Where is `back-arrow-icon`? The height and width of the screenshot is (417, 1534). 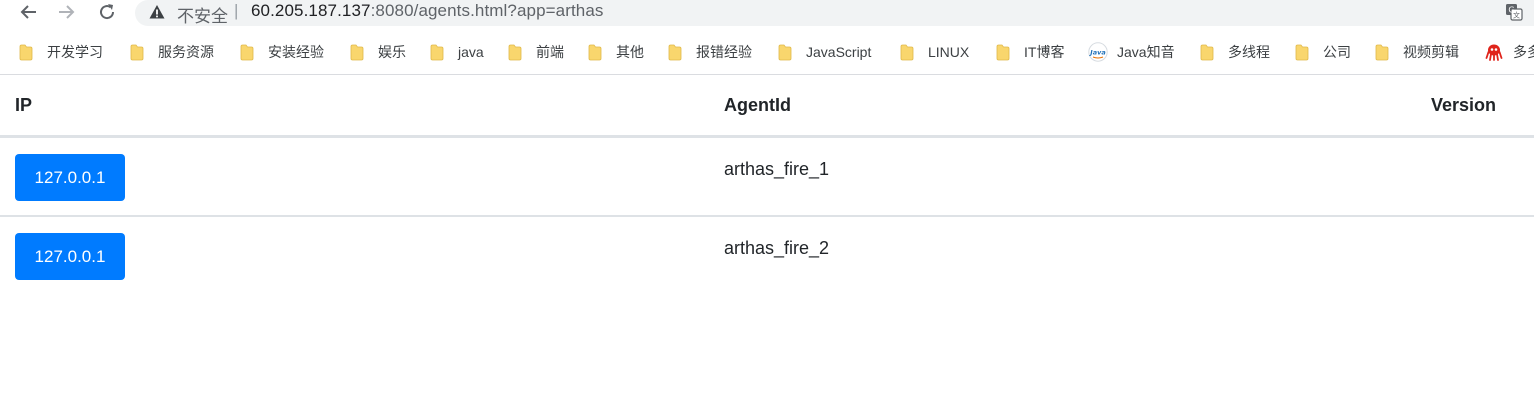 back-arrow-icon is located at coordinates (28, 12).